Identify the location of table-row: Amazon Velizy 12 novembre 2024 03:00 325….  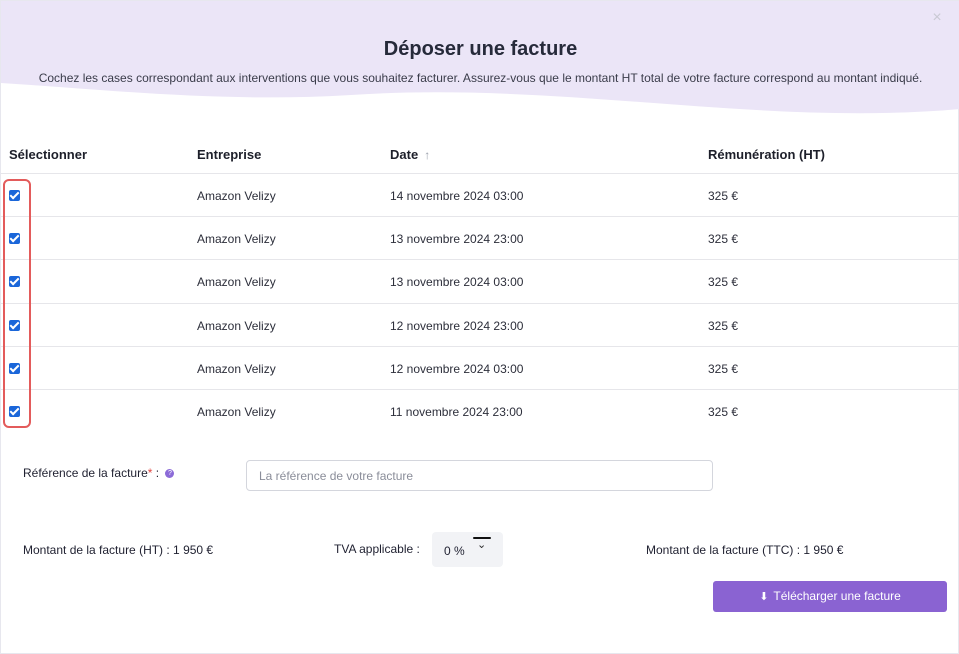
(480, 368).